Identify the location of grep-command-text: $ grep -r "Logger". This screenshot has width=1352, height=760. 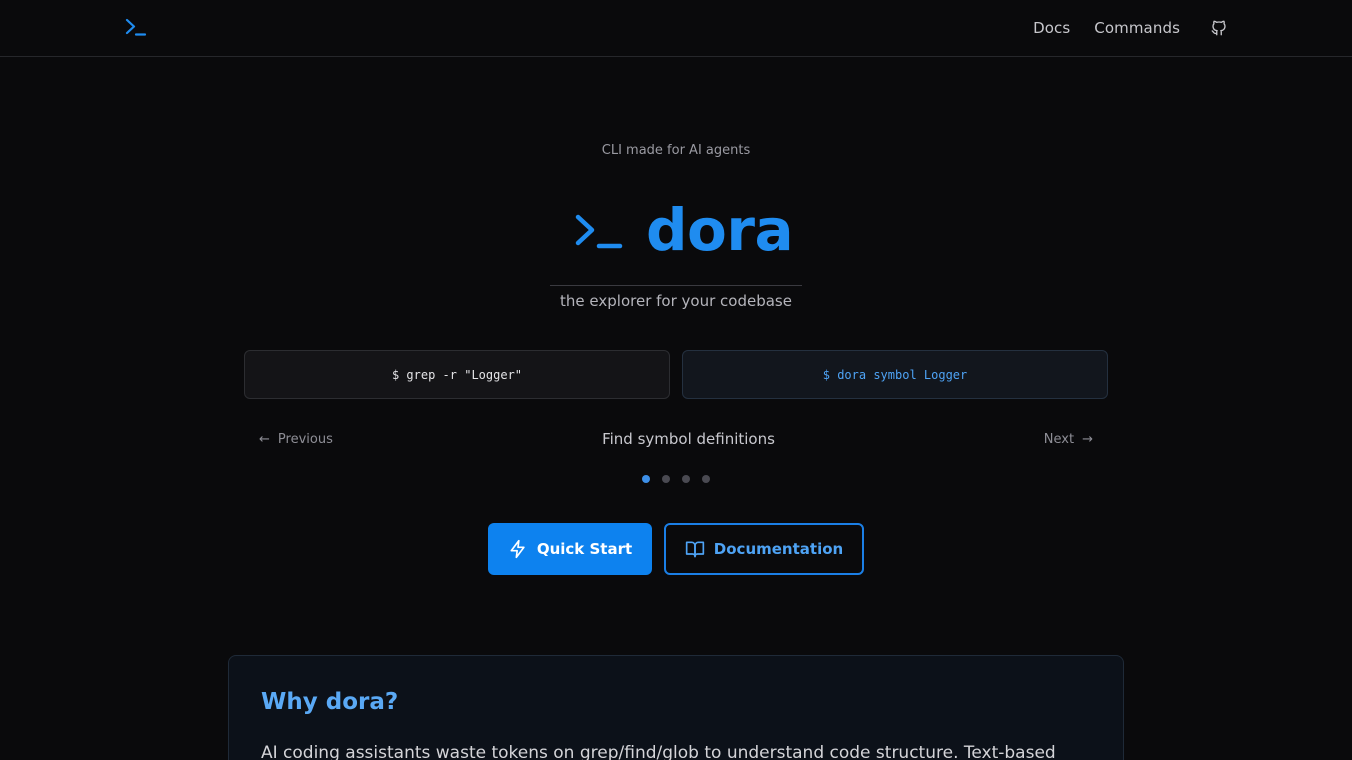
(457, 374).